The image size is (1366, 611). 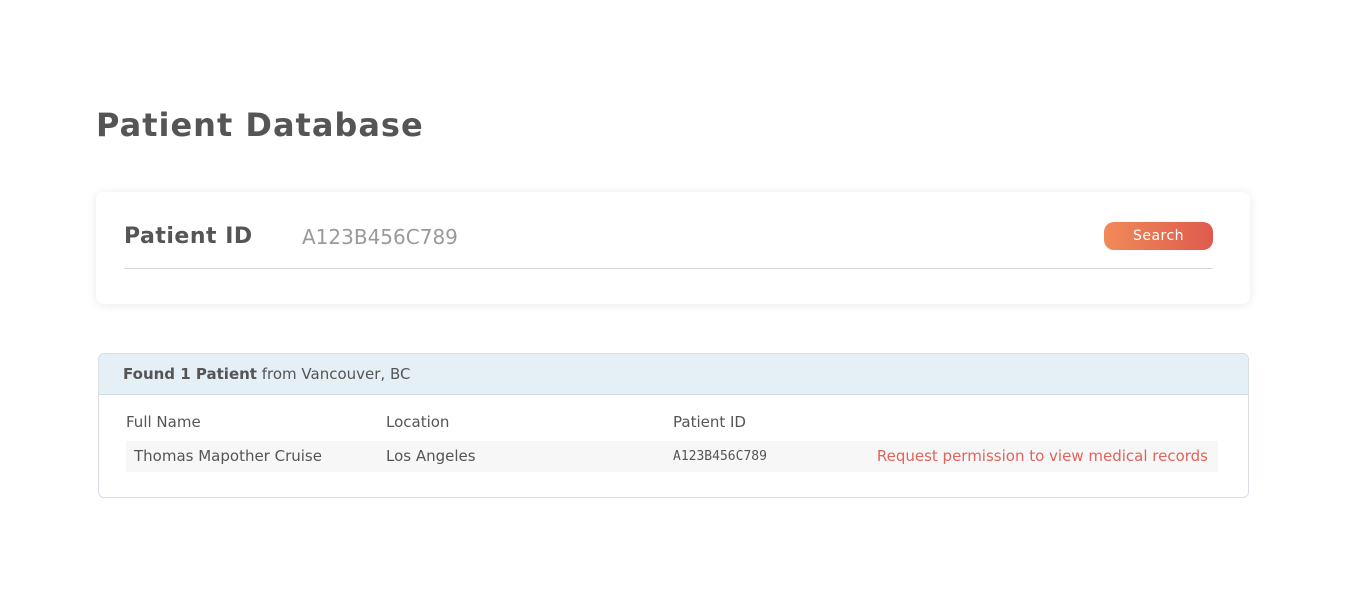 I want to click on table-header: Full Name Location Patient ID, so click(x=672, y=425).